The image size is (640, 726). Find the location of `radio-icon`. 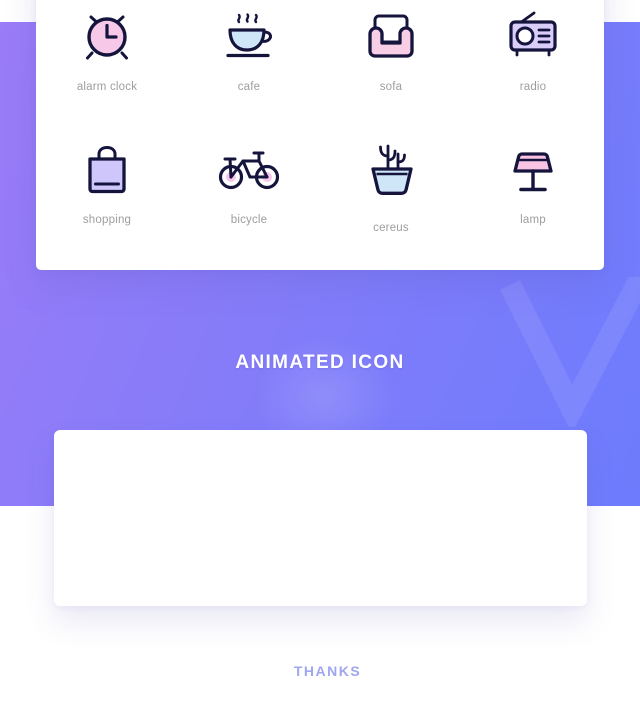

radio-icon is located at coordinates (533, 37).